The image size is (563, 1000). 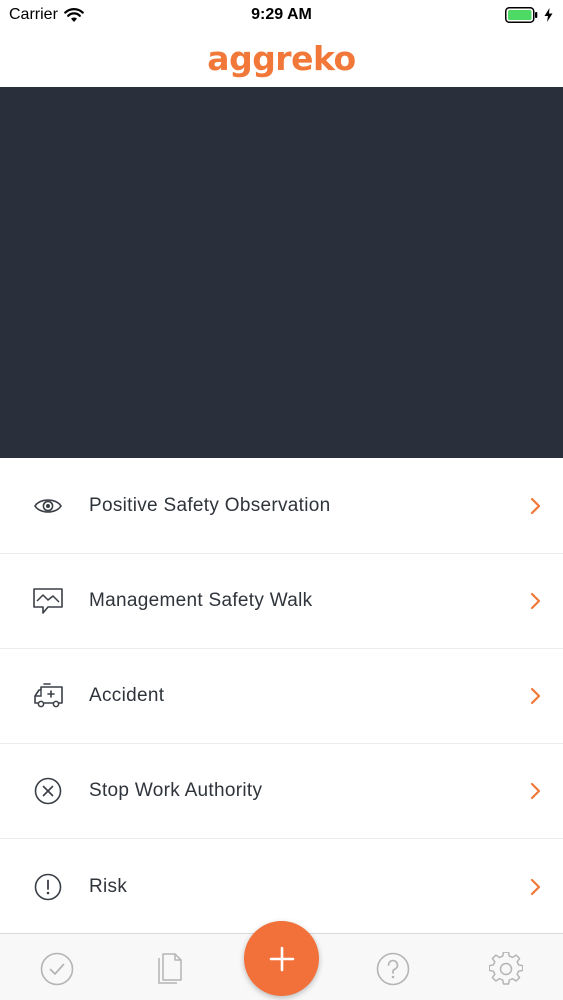 What do you see at coordinates (48, 601) in the screenshot?
I see `chat-map-icon` at bounding box center [48, 601].